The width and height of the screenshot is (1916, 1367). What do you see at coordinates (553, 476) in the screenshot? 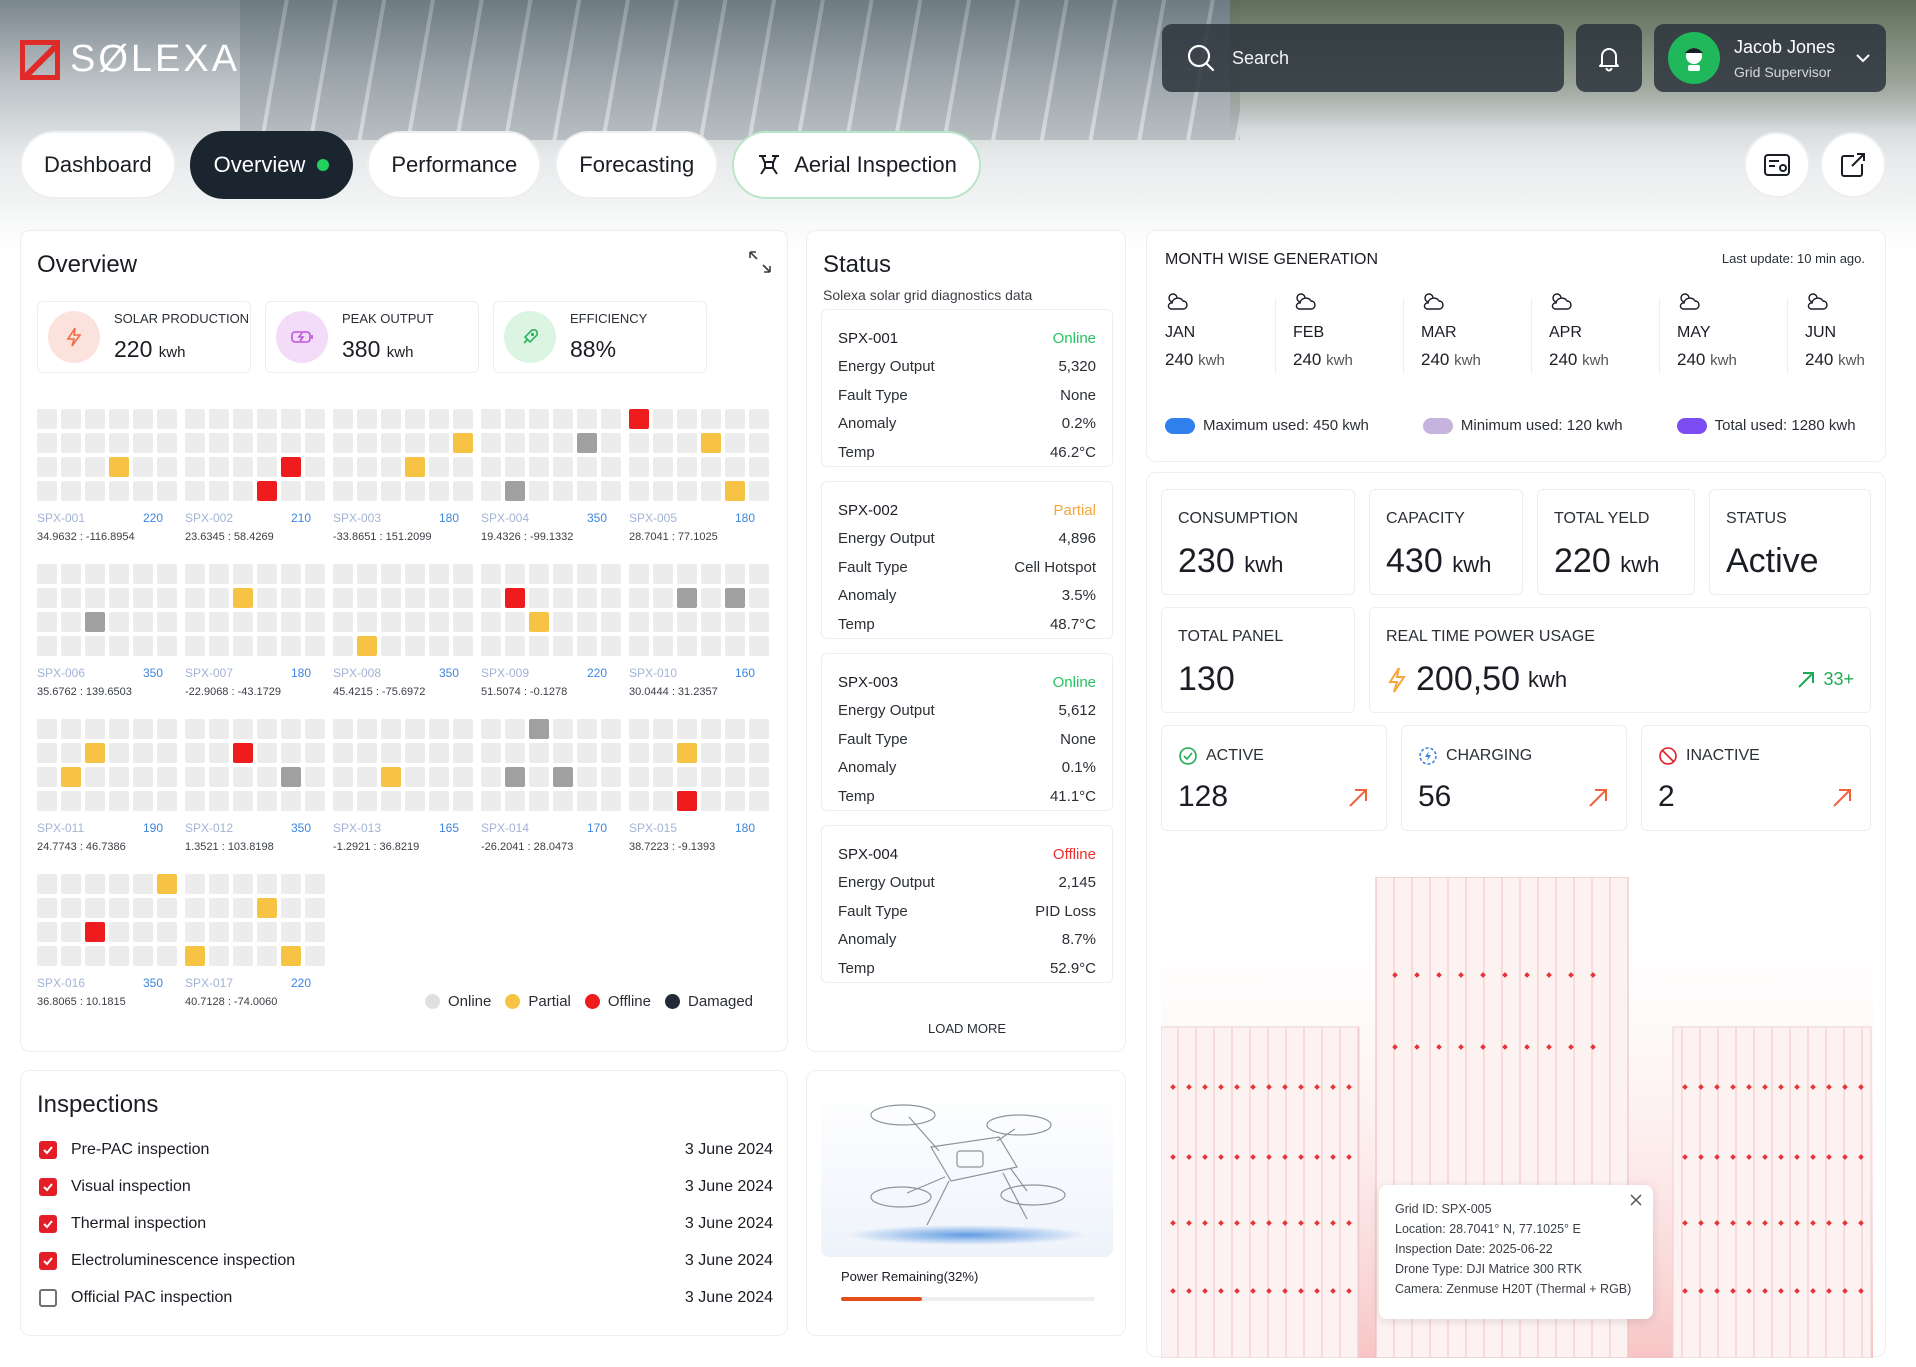
I see `panel-grid-item: SPX-004 350 19.4326 : -99.1332` at bounding box center [553, 476].